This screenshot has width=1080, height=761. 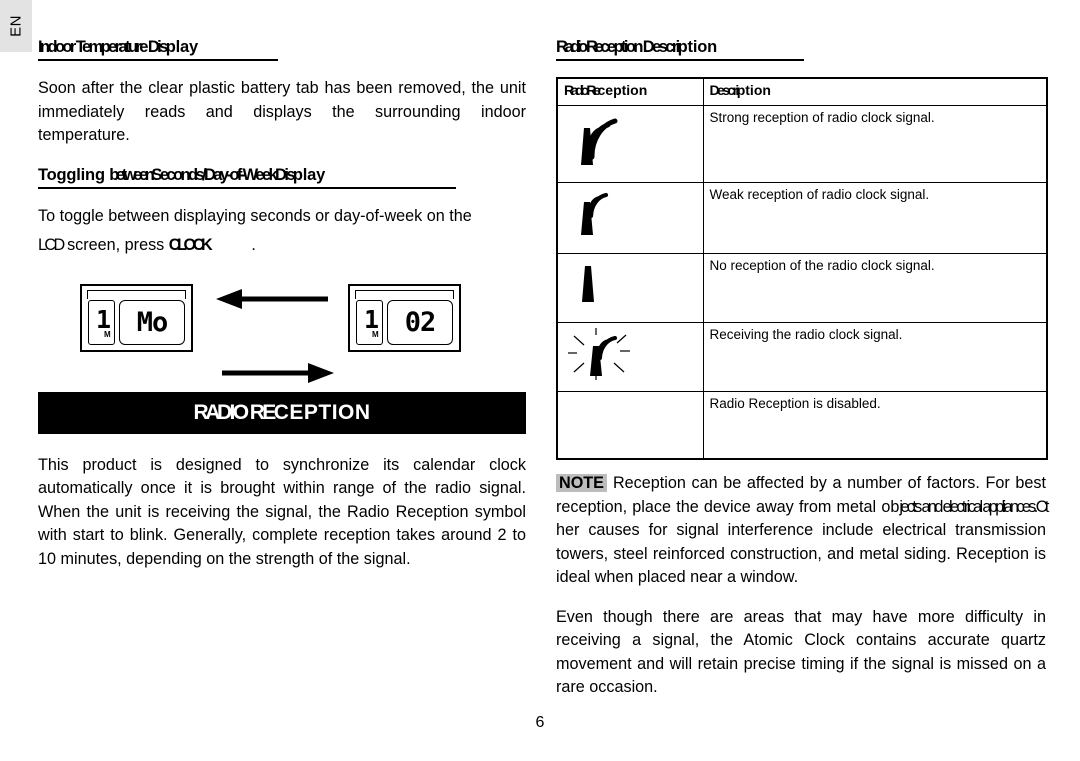 I want to click on th-col1-part2: dio Re, so click(x=588, y=90).